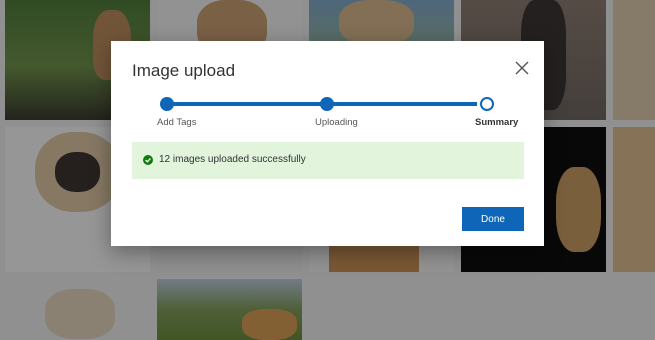 Image resolution: width=655 pixels, height=340 pixels. Describe the element at coordinates (487, 104) in the screenshot. I see `step-marker-summary` at that location.